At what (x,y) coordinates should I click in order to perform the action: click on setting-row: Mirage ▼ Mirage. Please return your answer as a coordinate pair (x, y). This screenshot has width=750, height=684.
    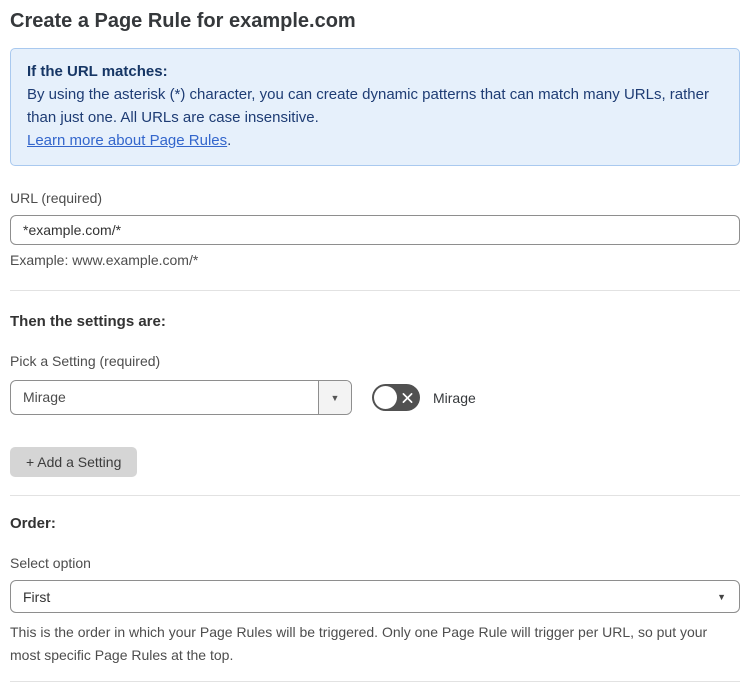
    Looking at the image, I should click on (375, 397).